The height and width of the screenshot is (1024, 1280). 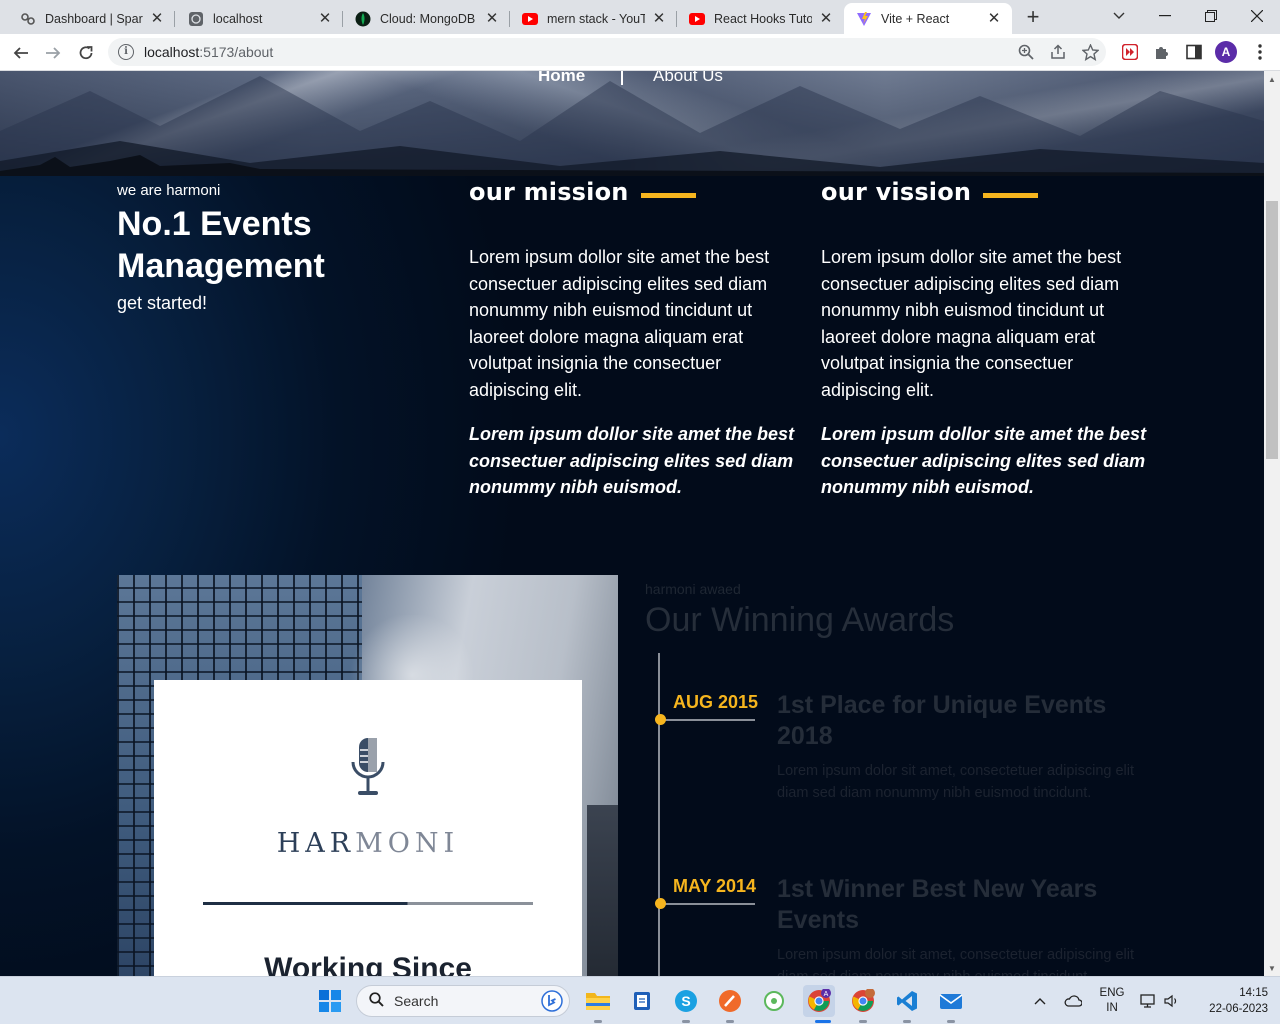 What do you see at coordinates (668, 195) in the screenshot?
I see `heading-accent-bar` at bounding box center [668, 195].